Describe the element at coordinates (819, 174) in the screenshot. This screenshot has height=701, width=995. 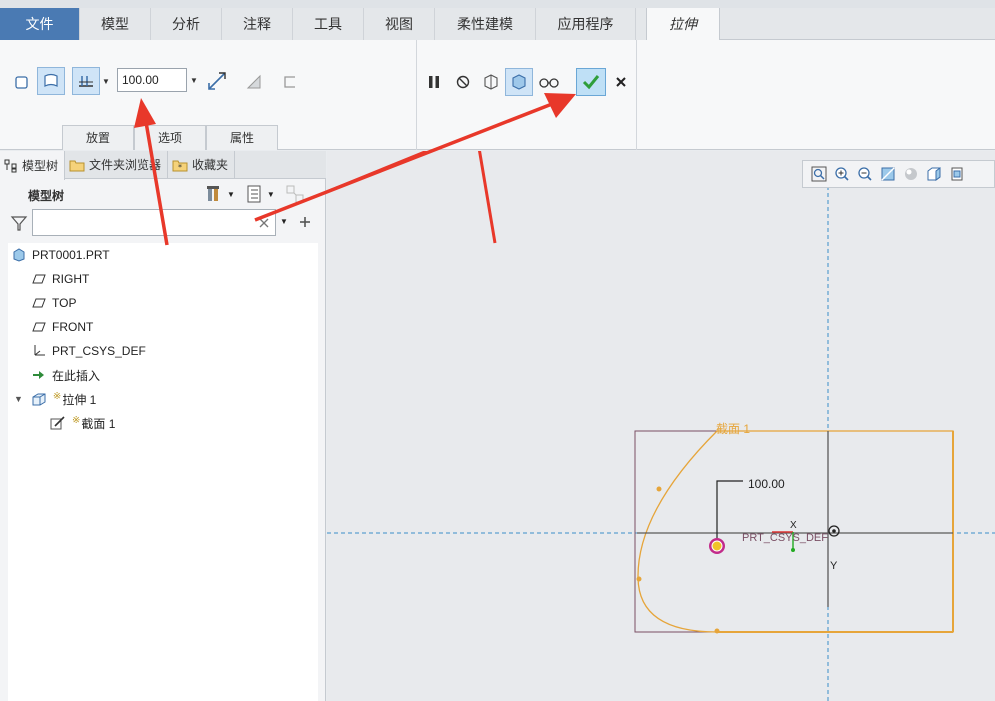
I see `refit-icon` at that location.